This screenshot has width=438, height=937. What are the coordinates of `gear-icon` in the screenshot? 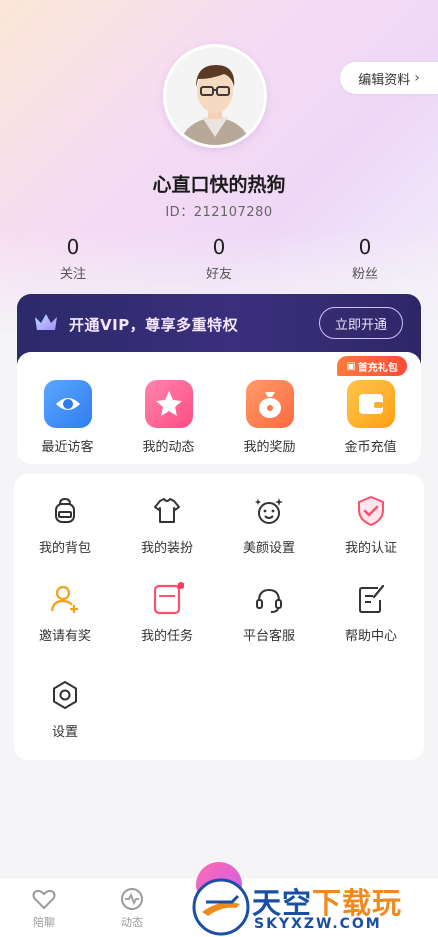 It's located at (65, 695).